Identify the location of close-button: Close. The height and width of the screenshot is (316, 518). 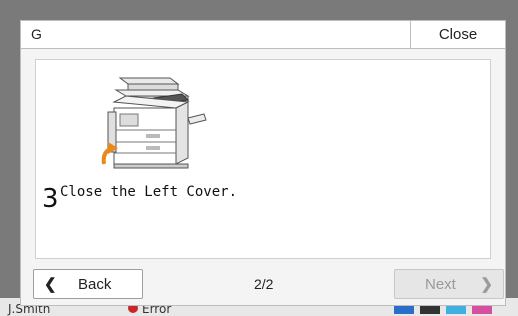
(457, 34).